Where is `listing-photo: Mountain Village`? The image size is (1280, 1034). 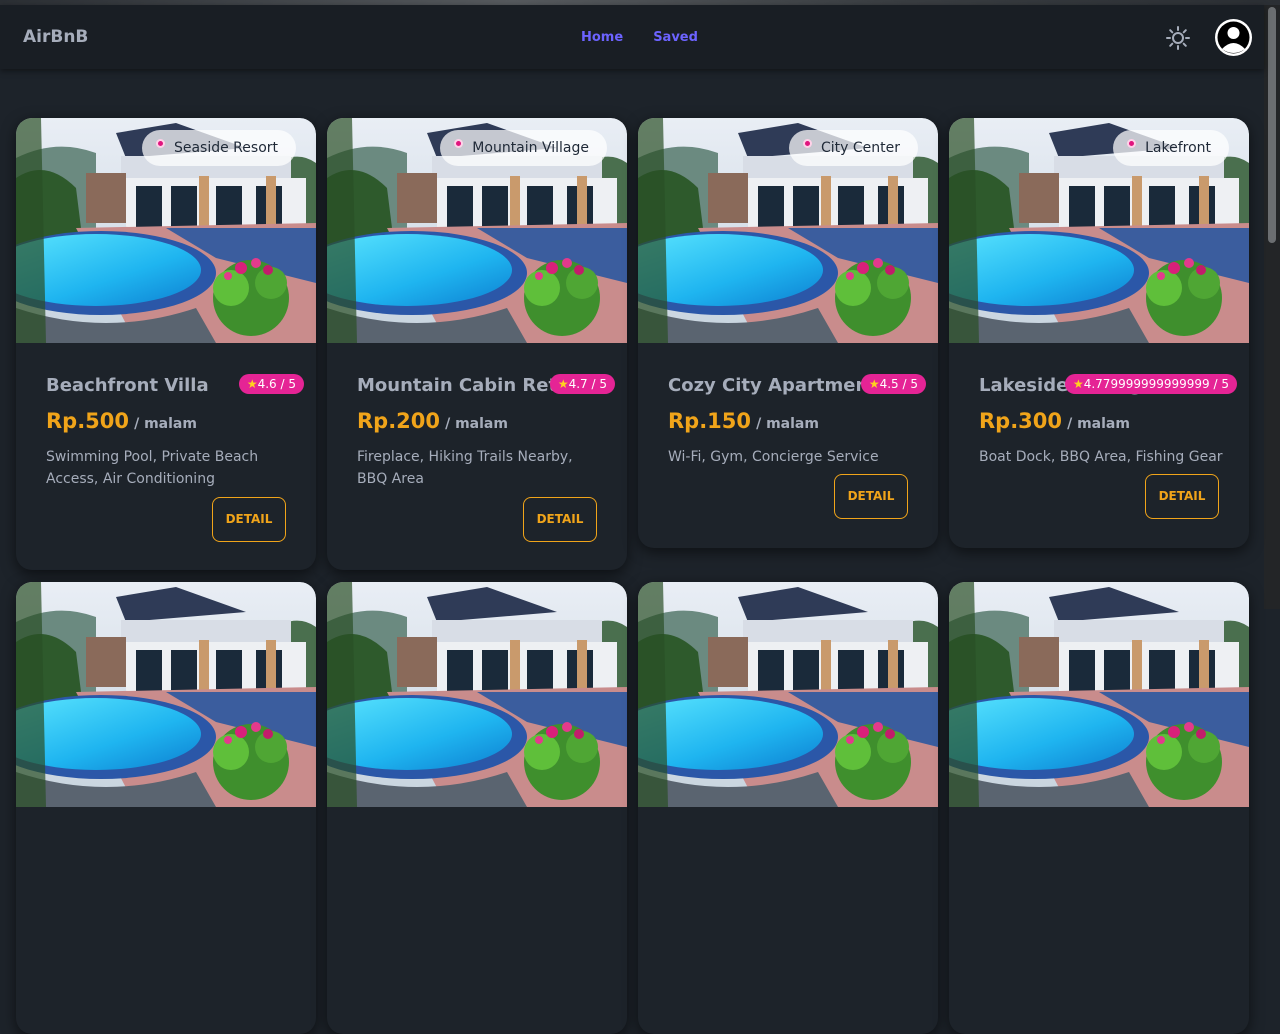 listing-photo: Mountain Village is located at coordinates (477, 230).